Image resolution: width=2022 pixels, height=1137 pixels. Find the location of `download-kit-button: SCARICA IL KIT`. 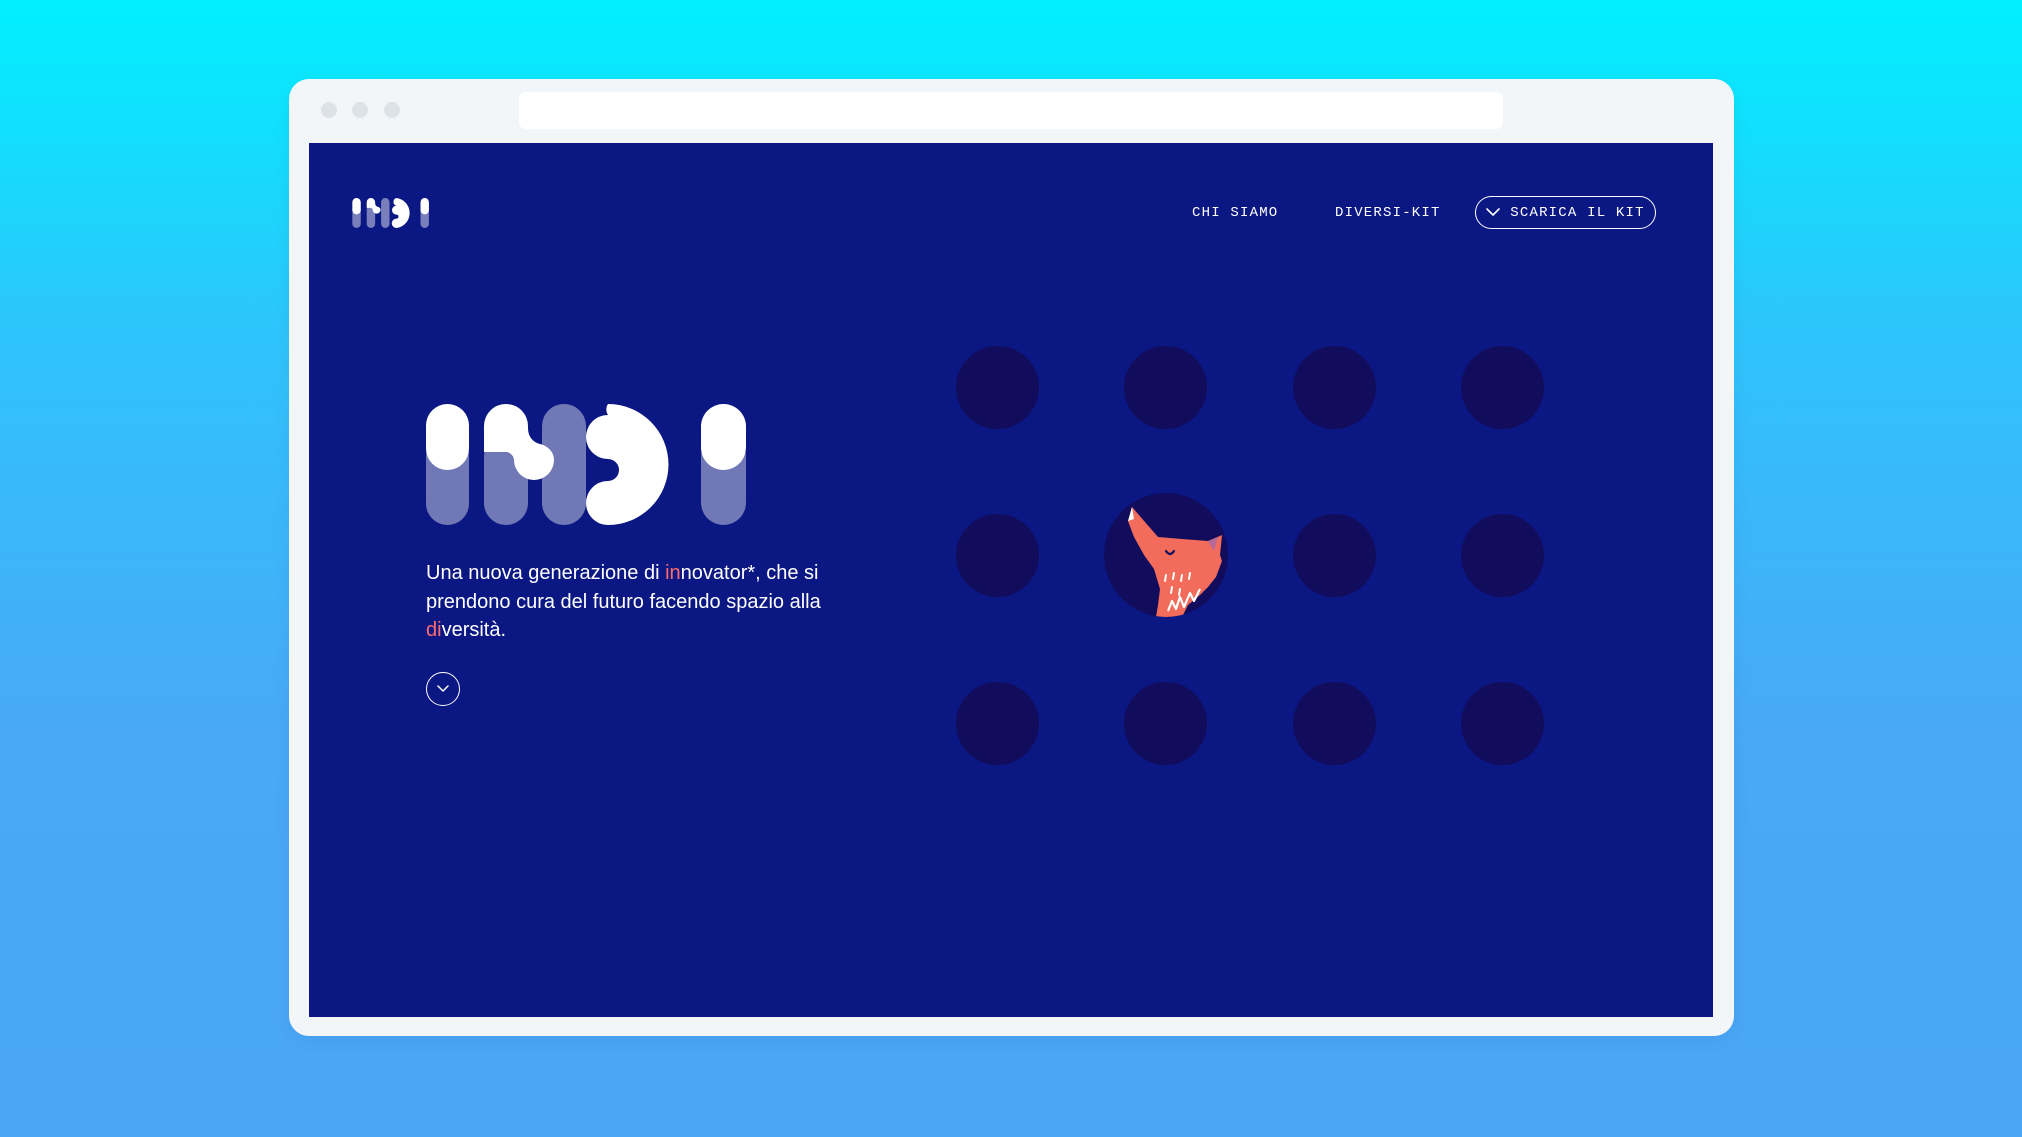

download-kit-button: SCARICA IL KIT is located at coordinates (1565, 212).